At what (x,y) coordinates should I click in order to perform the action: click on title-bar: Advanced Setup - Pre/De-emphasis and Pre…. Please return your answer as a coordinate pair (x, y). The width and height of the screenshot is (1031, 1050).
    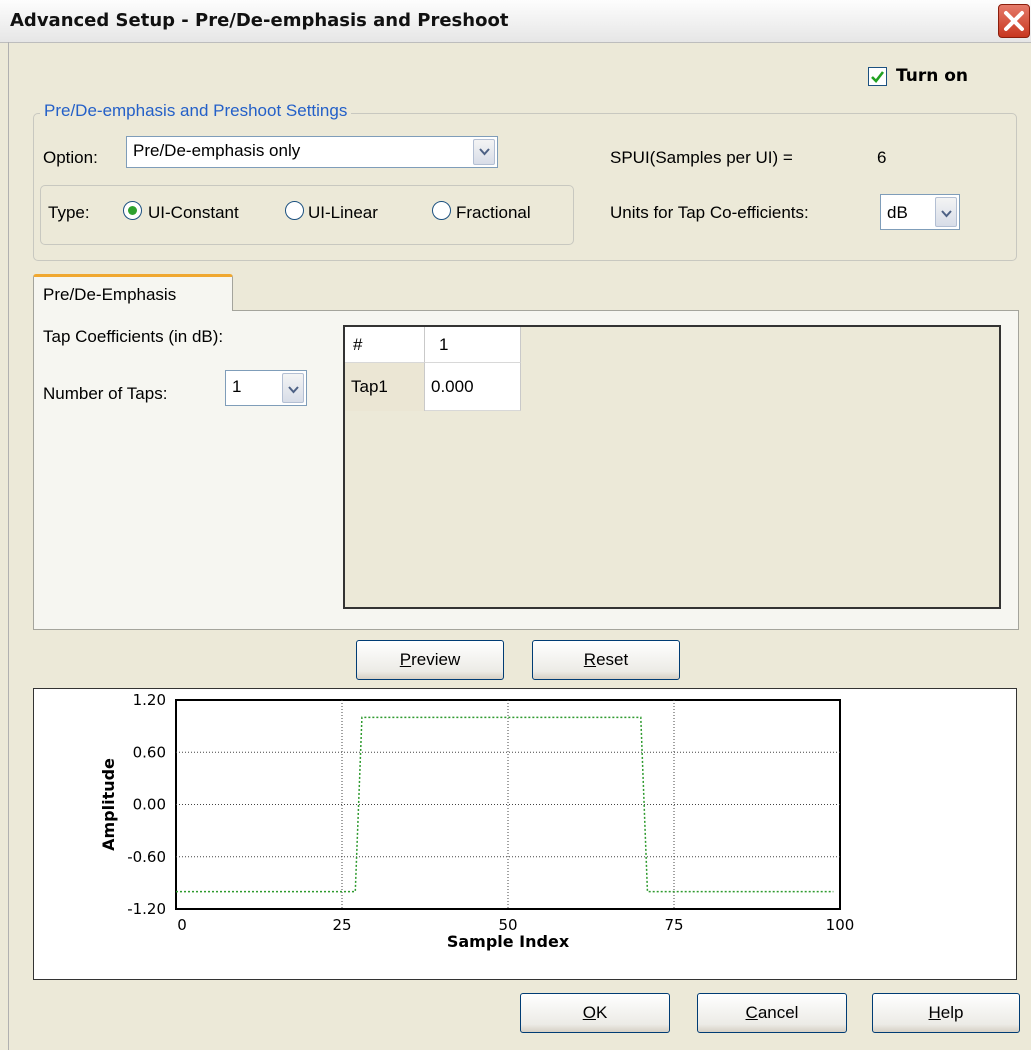
    Looking at the image, I should click on (515, 21).